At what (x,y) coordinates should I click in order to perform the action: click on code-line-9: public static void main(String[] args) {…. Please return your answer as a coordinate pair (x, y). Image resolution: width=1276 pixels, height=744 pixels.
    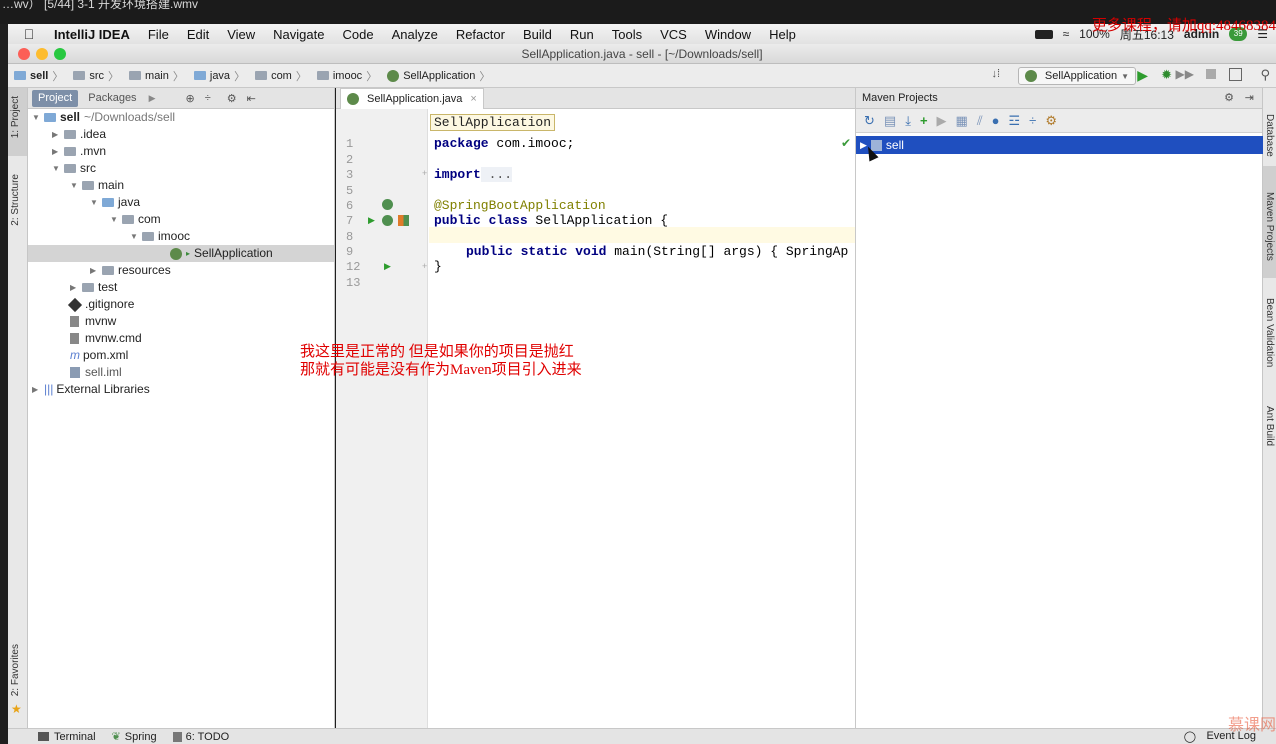
    Looking at the image, I should click on (657, 251).